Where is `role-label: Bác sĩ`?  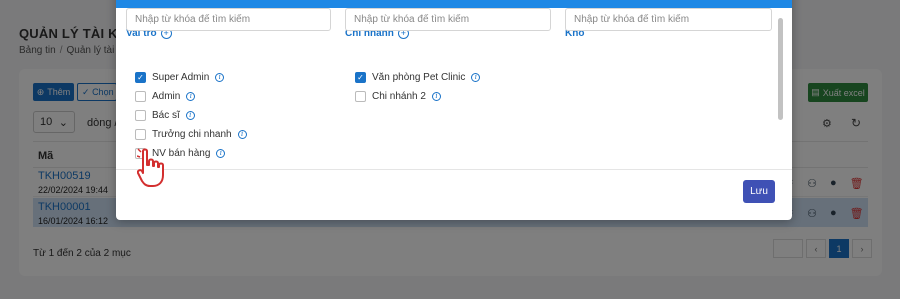 role-label: Bác sĩ is located at coordinates (166, 115).